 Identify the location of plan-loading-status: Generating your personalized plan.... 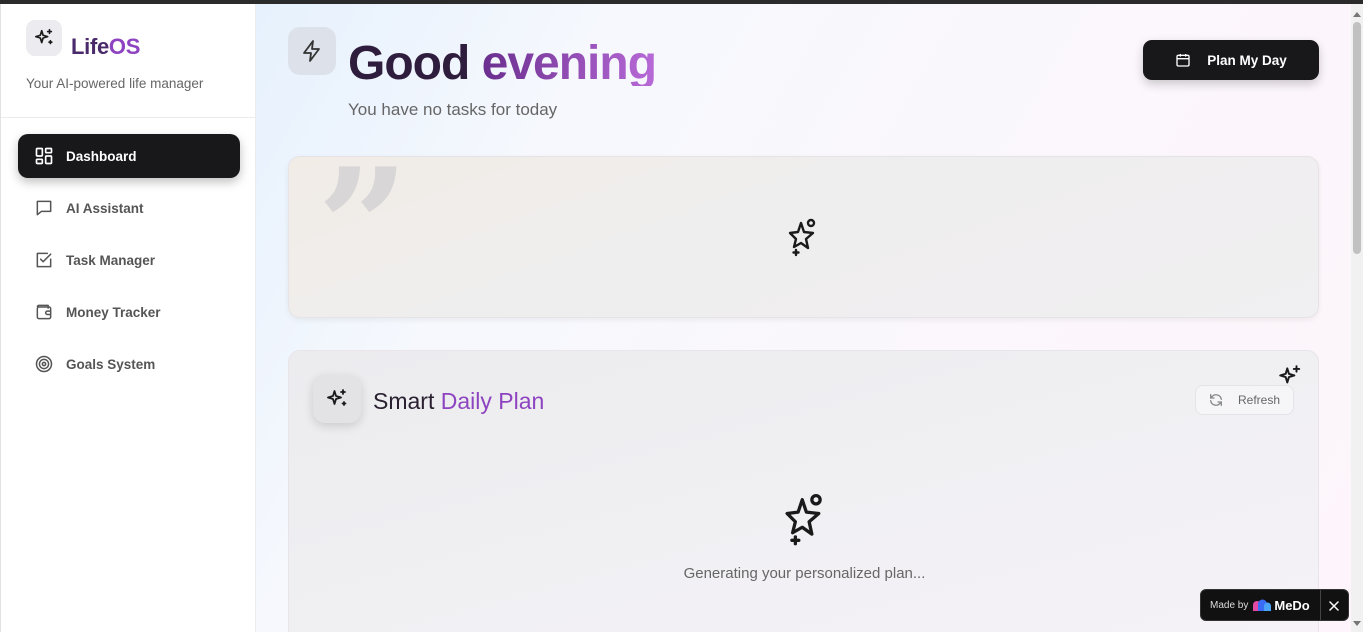
(804, 573).